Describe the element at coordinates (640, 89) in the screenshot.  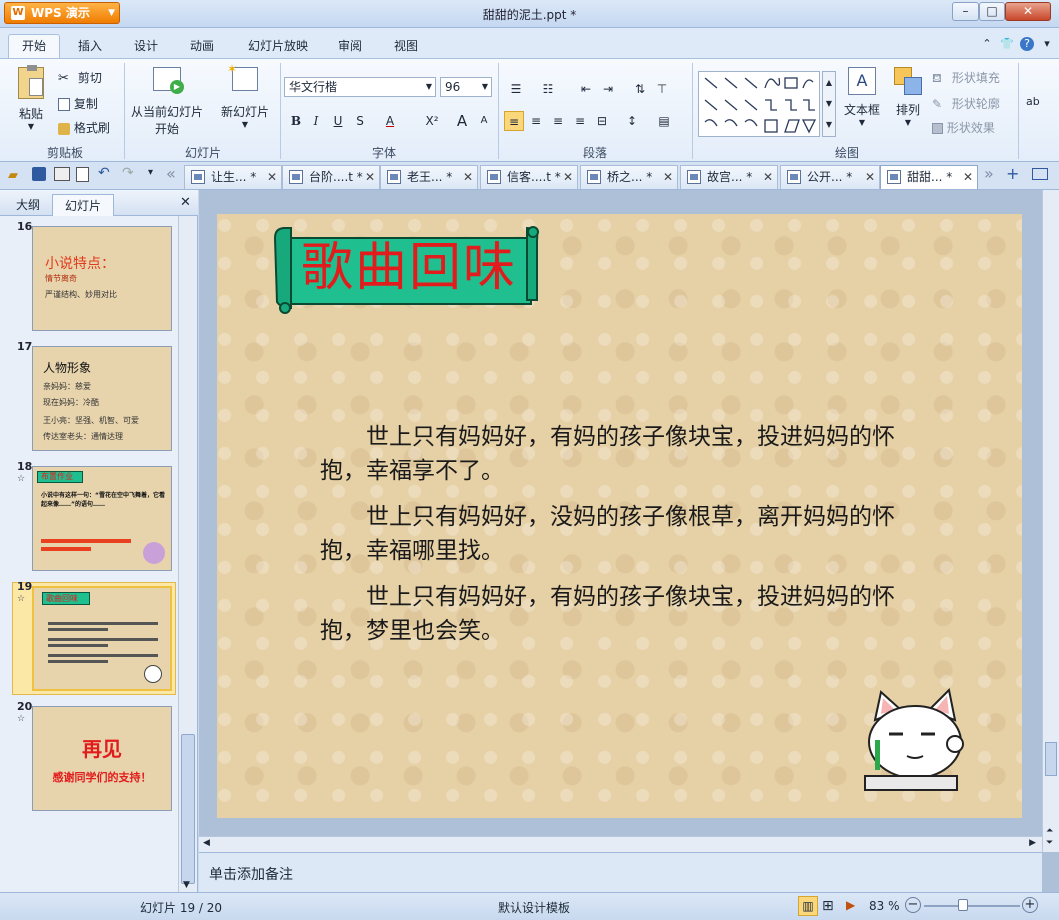
I see `text-direction-icon: ⇅` at that location.